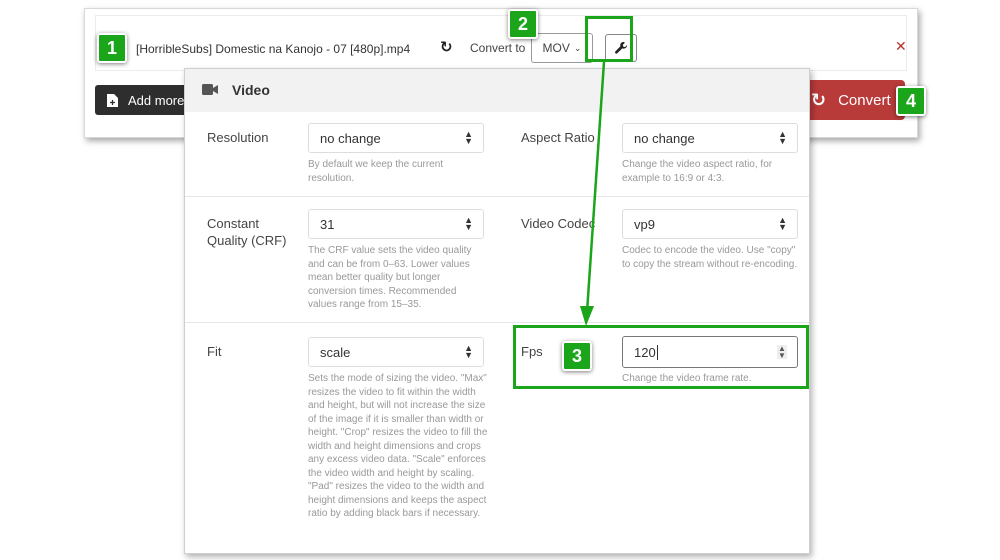 The width and height of the screenshot is (1000, 560). Describe the element at coordinates (911, 101) in the screenshot. I see `annotation-badge-4: 4` at that location.